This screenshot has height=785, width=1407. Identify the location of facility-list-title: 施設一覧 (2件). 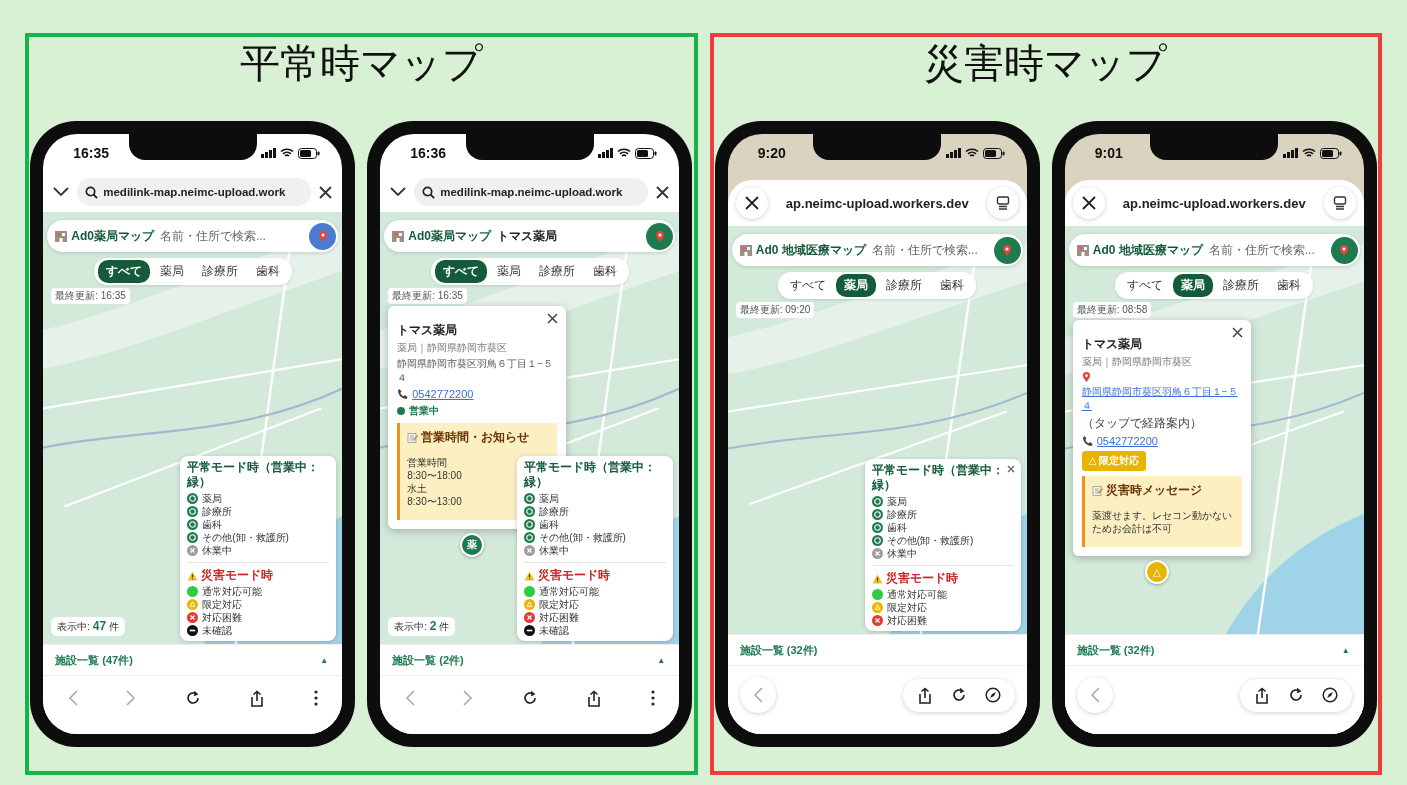
(428, 660).